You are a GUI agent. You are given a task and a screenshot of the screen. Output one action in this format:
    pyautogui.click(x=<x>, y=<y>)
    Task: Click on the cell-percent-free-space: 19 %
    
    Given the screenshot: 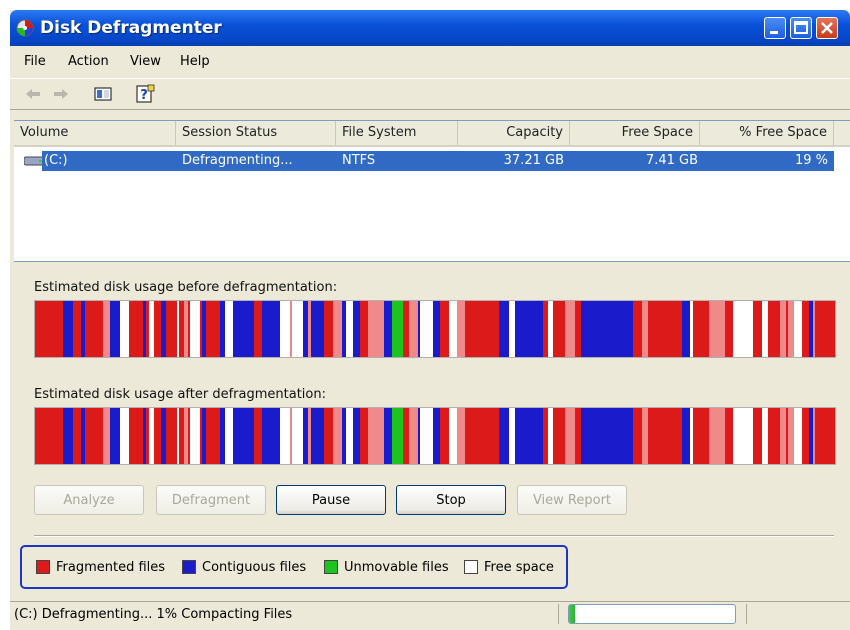 What is the action you would take?
    pyautogui.click(x=811, y=160)
    